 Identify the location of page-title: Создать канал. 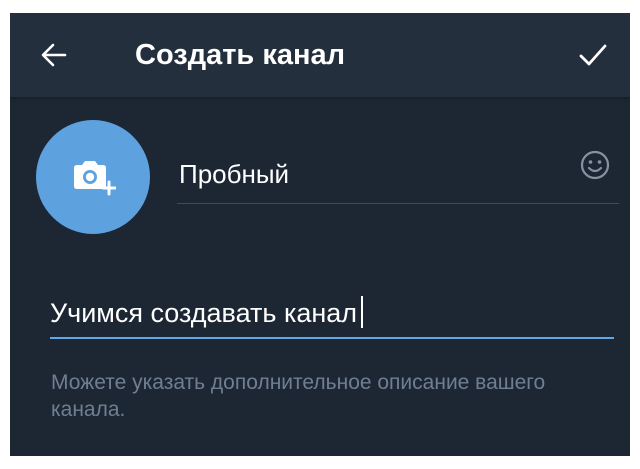
(240, 55).